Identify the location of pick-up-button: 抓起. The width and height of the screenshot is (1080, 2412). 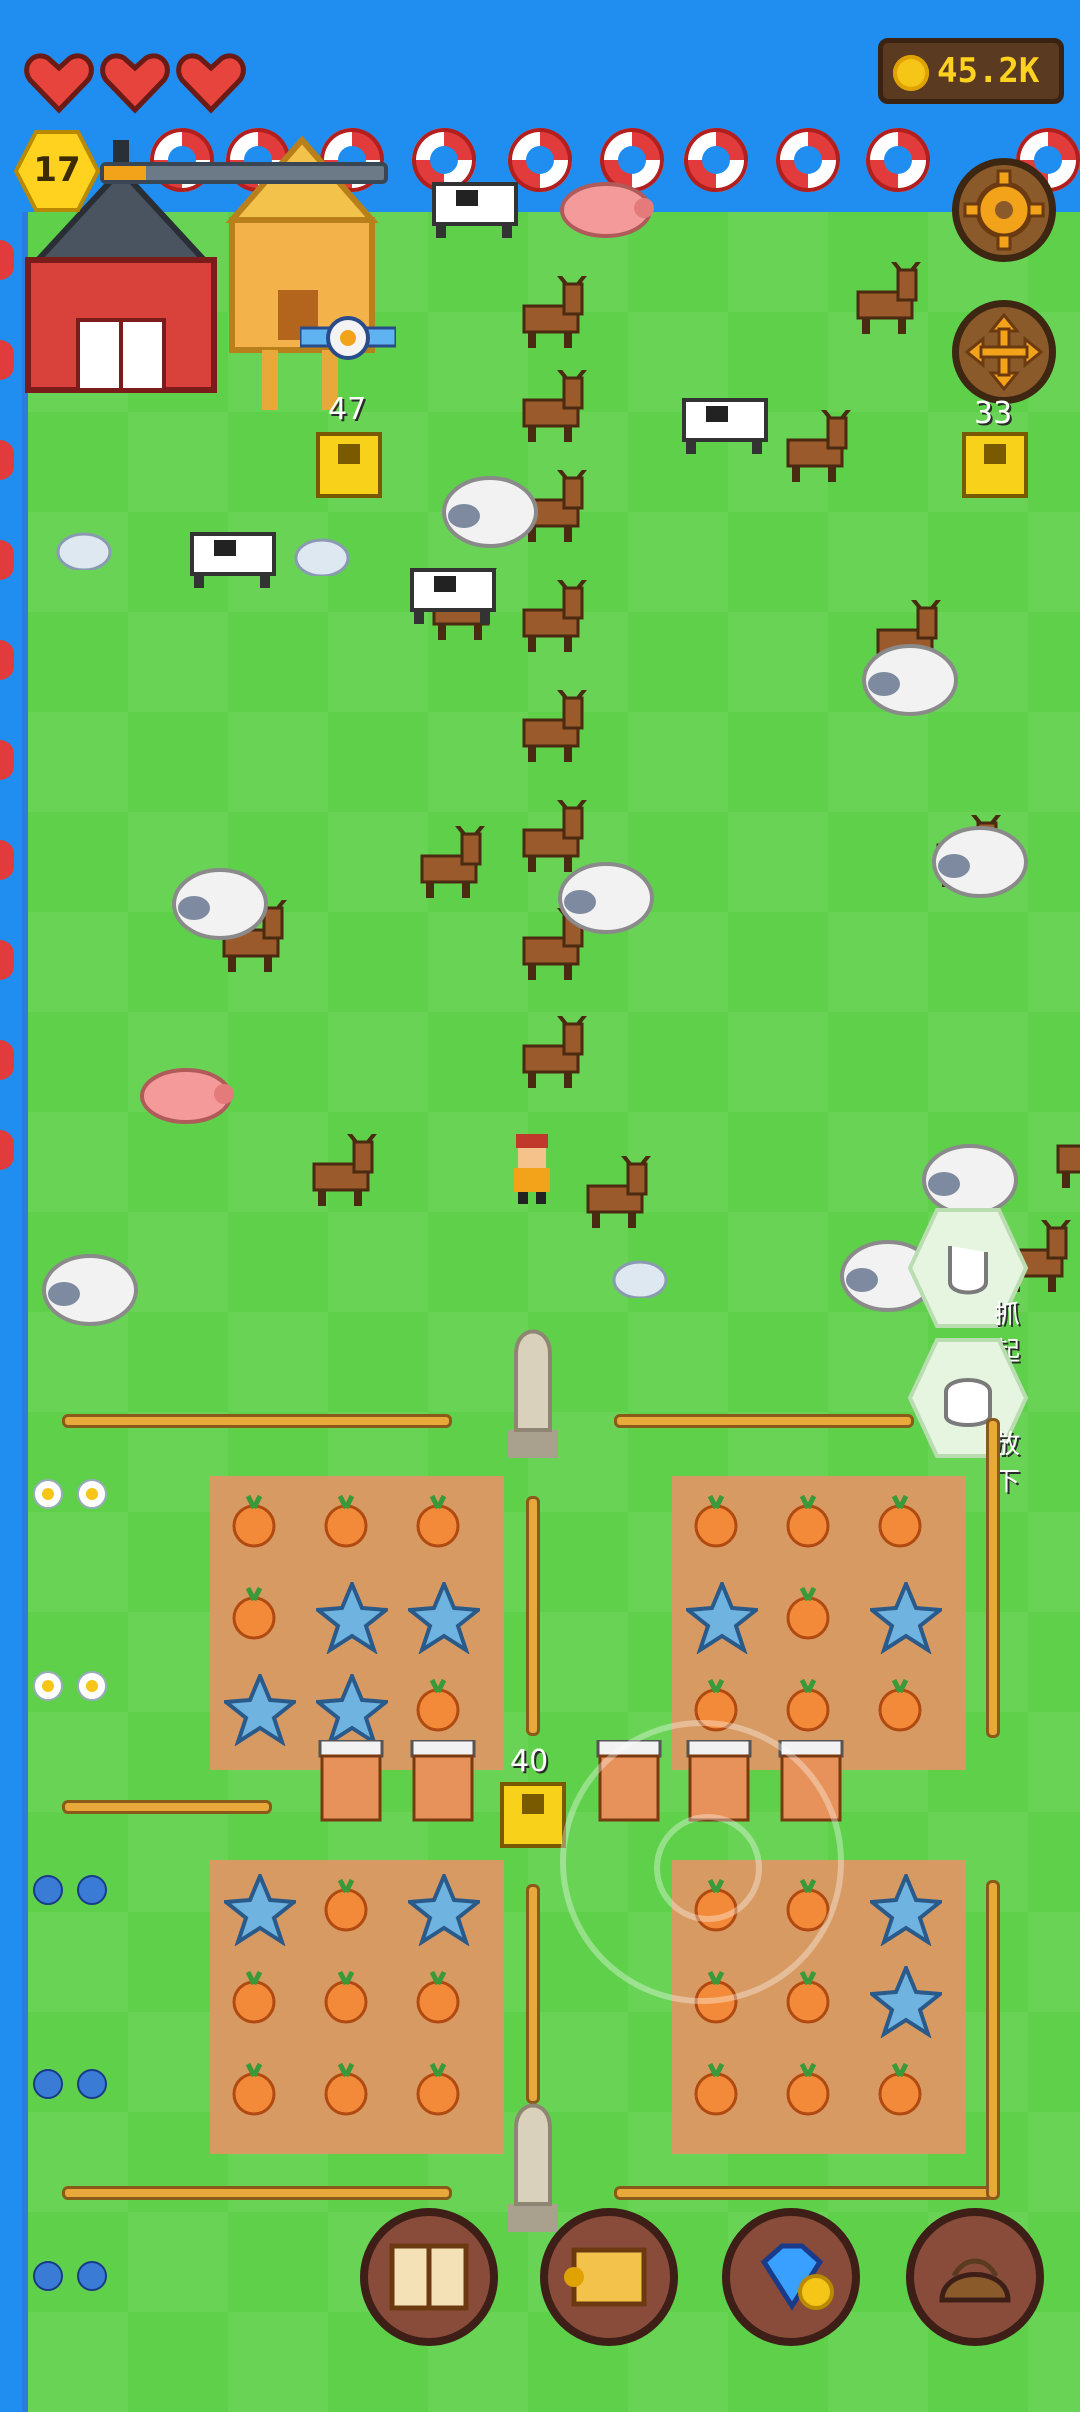
(968, 1286).